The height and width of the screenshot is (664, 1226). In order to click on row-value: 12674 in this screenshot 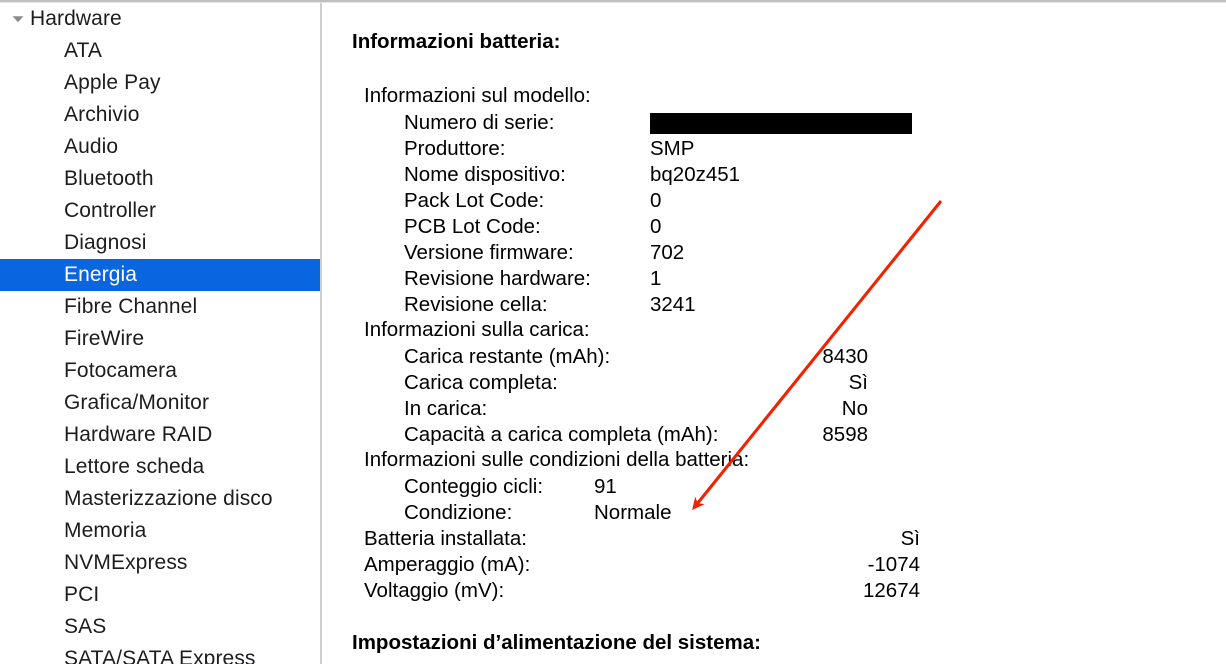, I will do `click(891, 590)`.